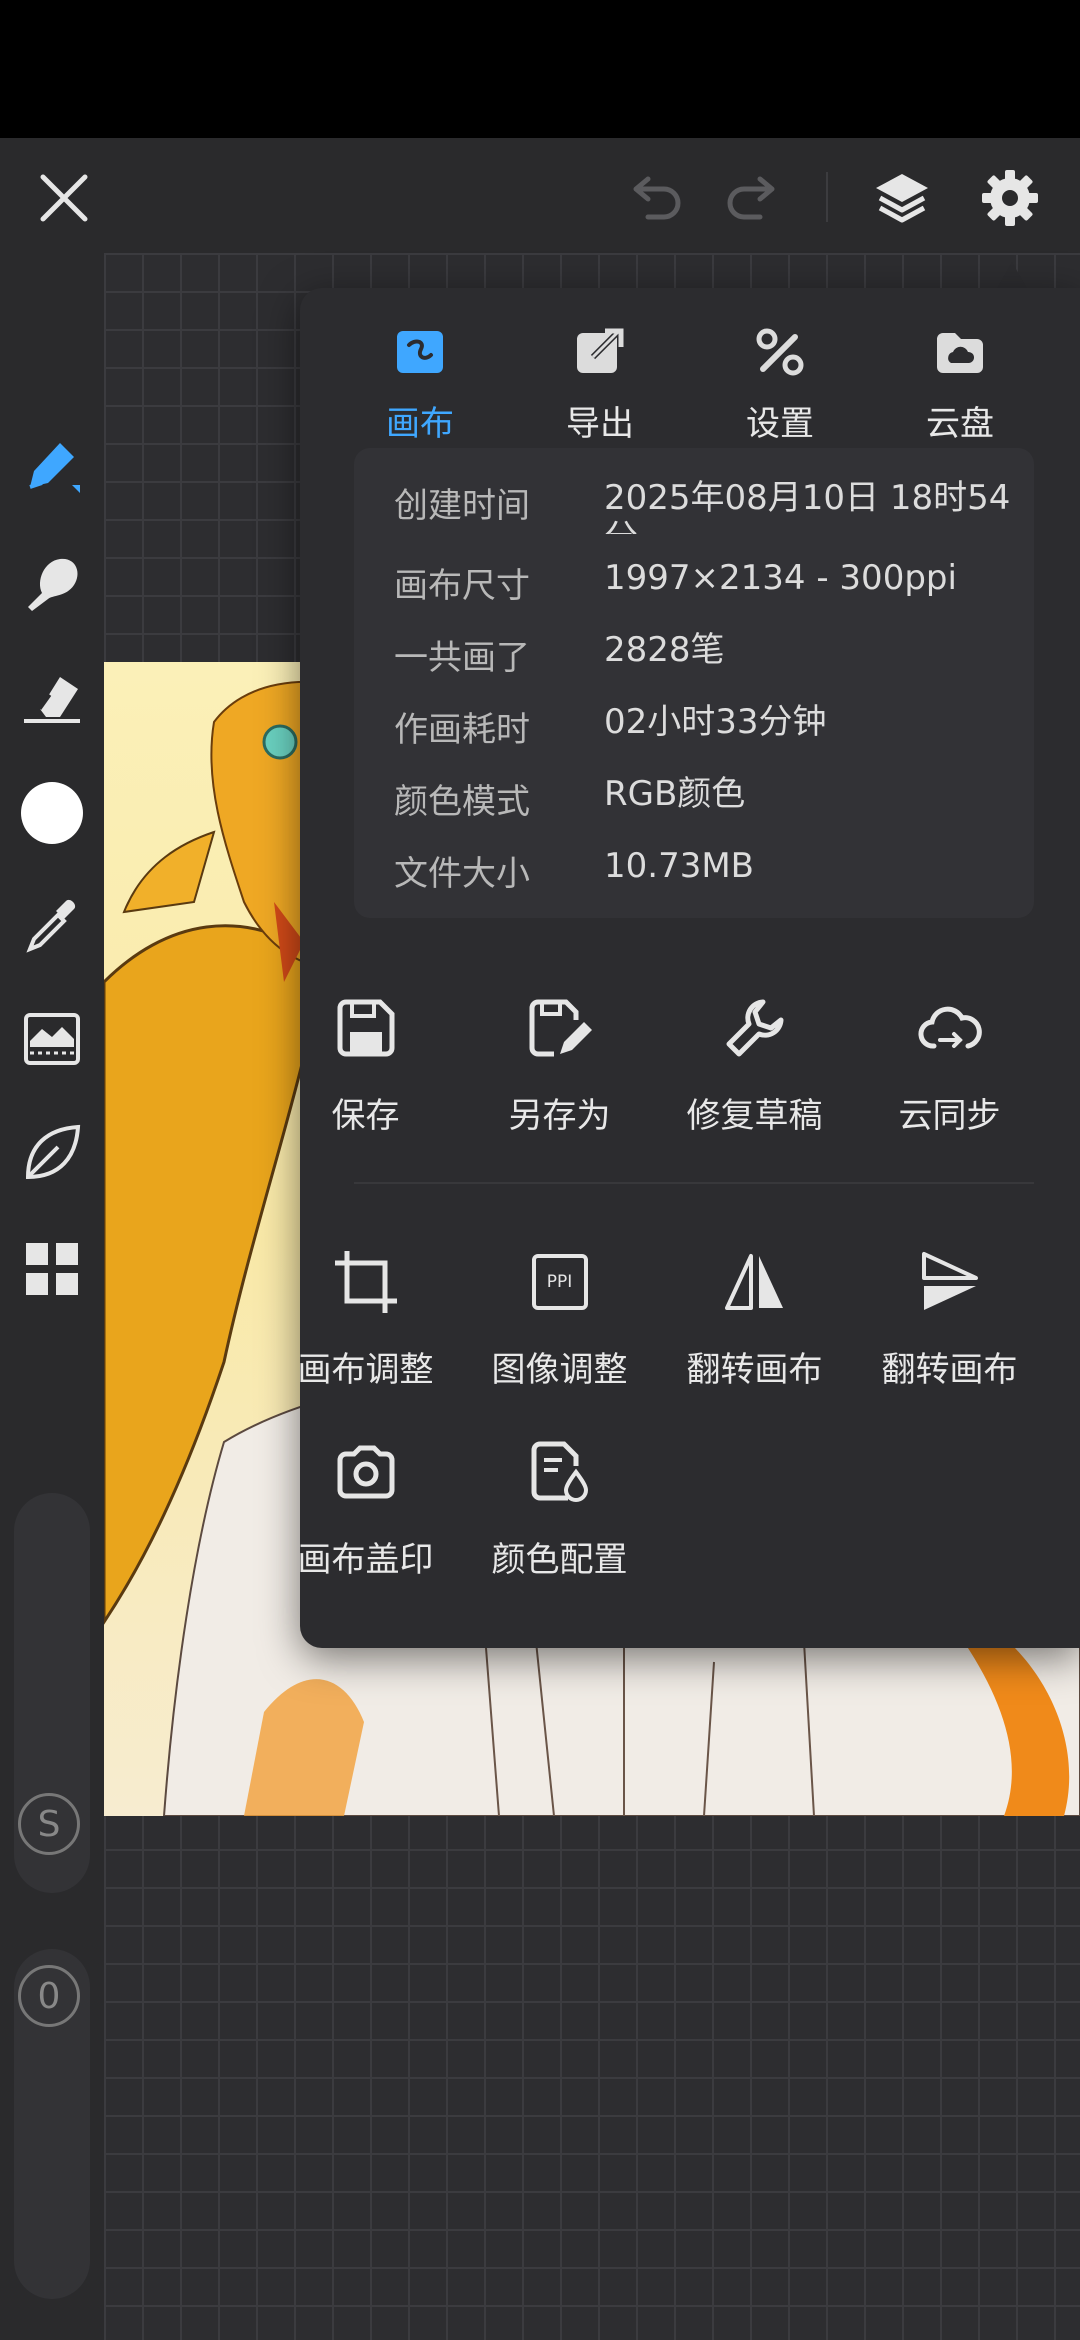 This screenshot has height=2340, width=1080. What do you see at coordinates (559, 1472) in the screenshot?
I see `color-profile-icon` at bounding box center [559, 1472].